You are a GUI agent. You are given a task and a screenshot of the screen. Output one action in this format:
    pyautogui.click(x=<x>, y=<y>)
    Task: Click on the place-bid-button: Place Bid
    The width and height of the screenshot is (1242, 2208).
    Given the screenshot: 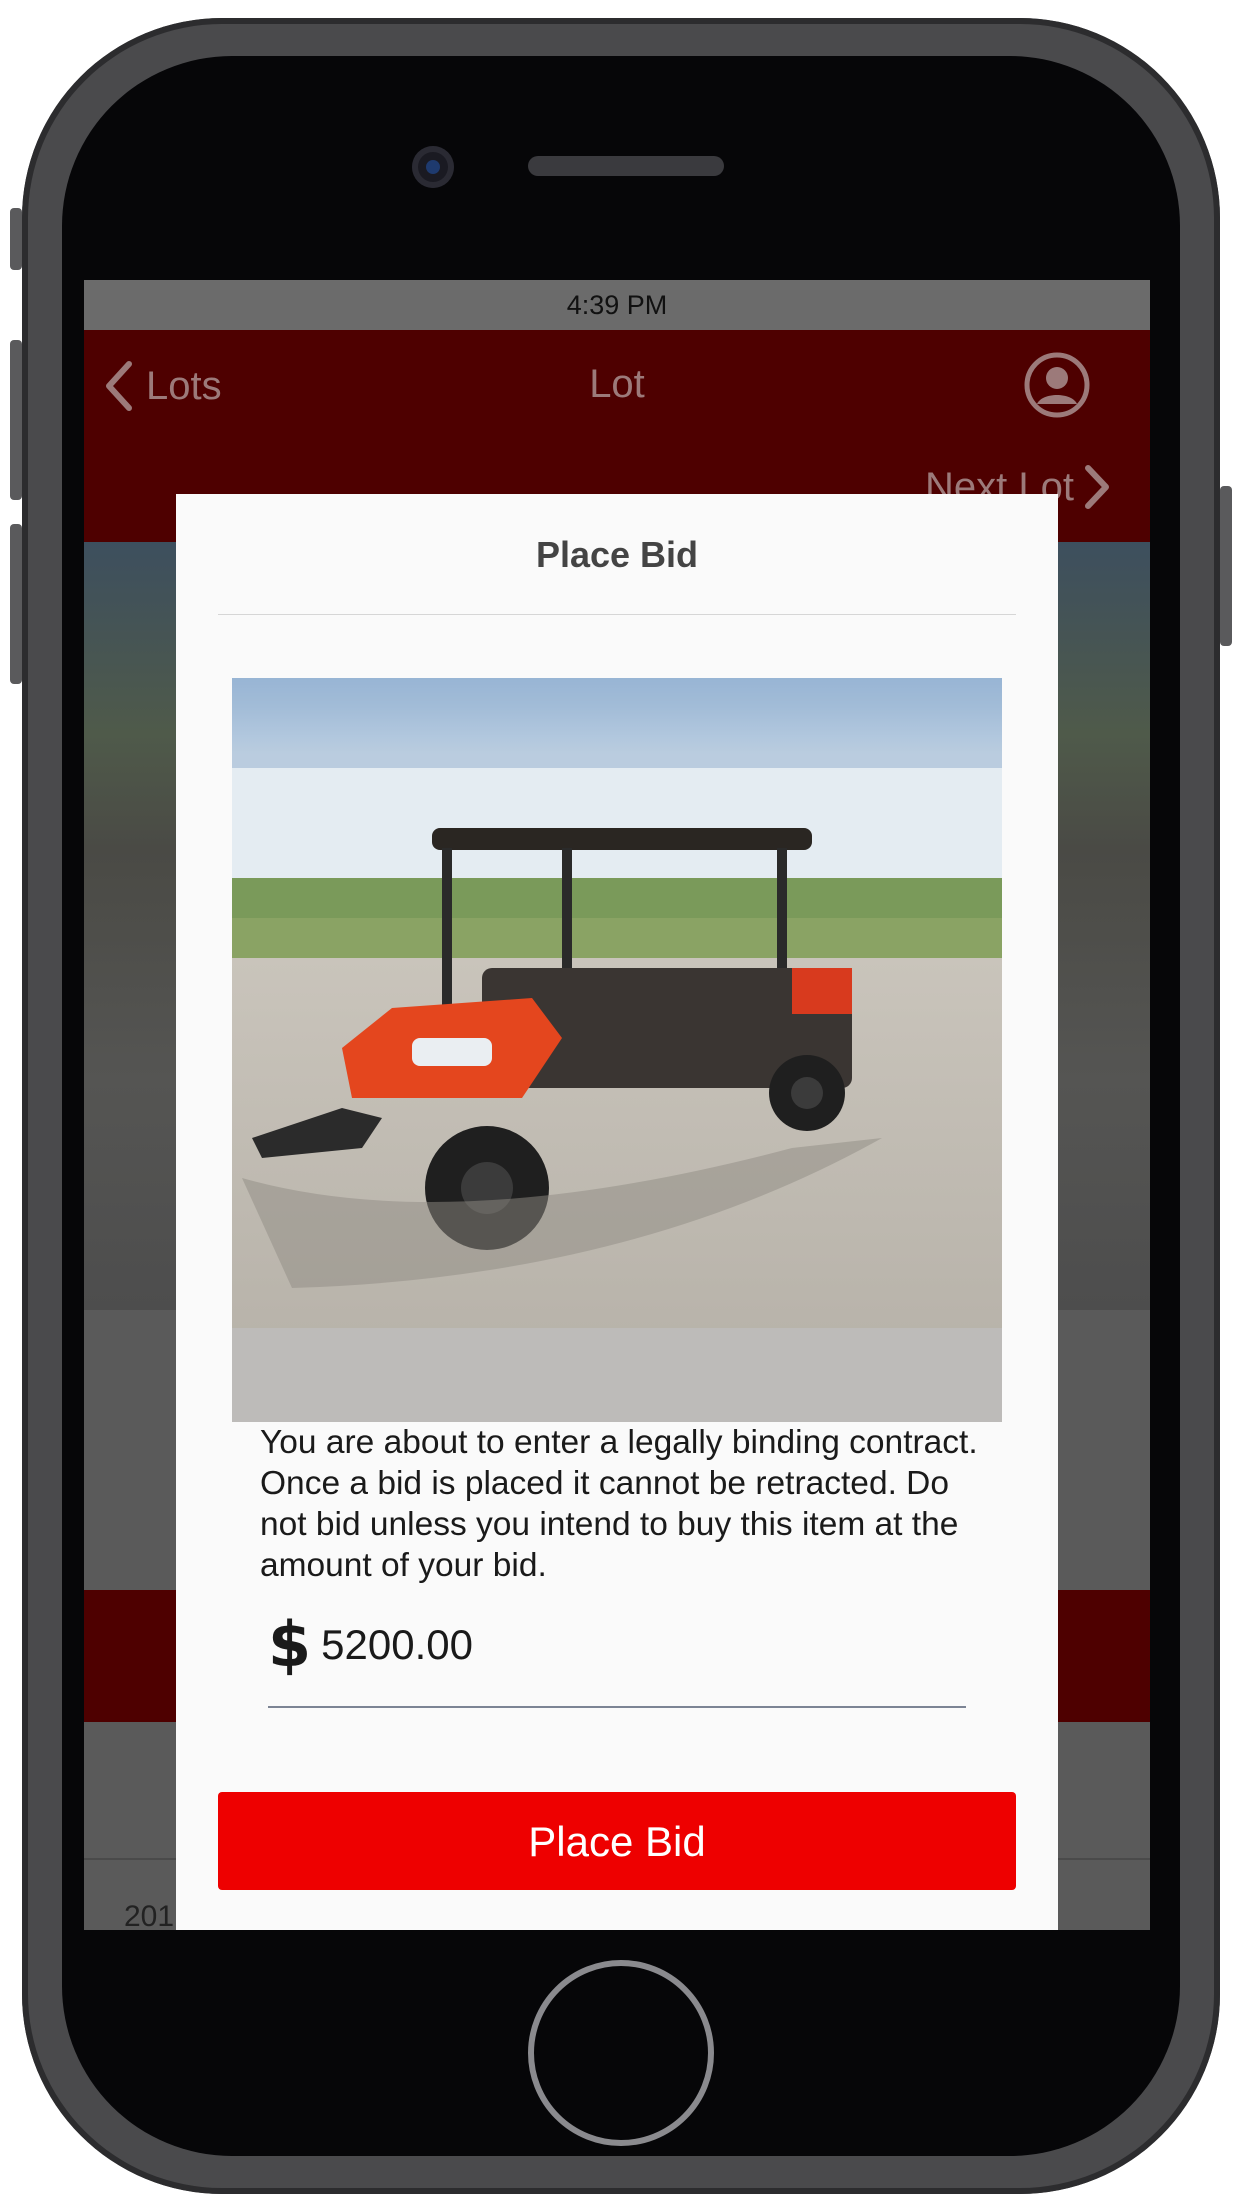 What is the action you would take?
    pyautogui.click(x=617, y=1841)
    